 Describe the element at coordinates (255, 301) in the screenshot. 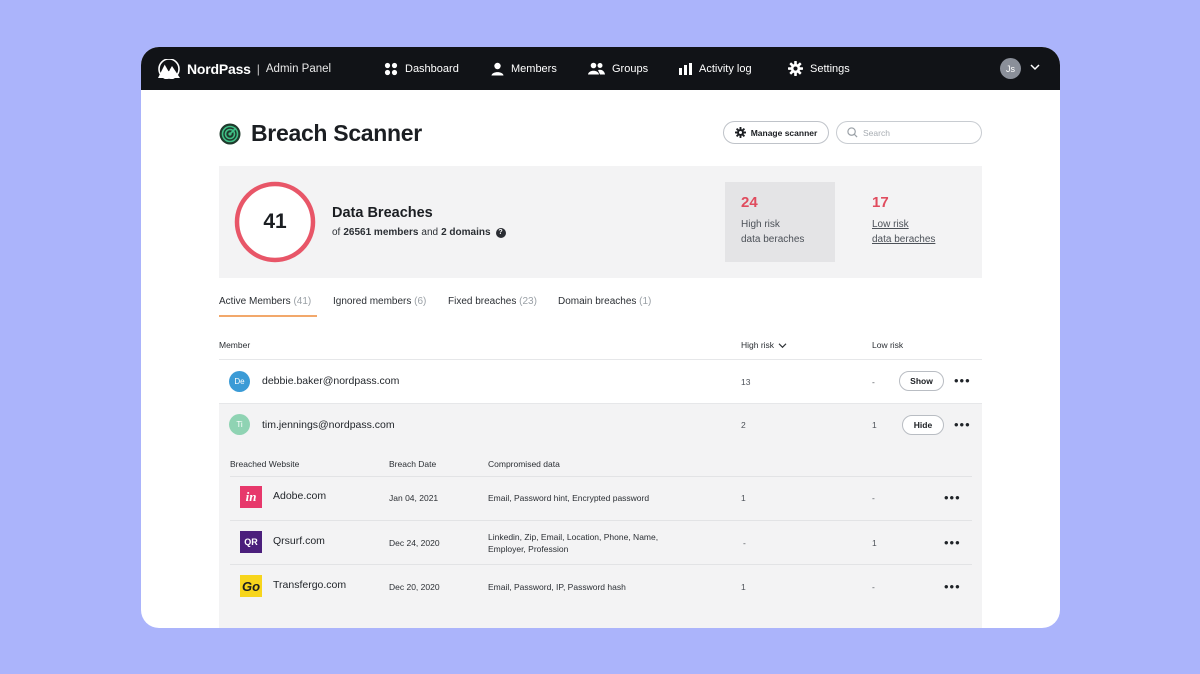

I see `tab-label: Active Members` at that location.